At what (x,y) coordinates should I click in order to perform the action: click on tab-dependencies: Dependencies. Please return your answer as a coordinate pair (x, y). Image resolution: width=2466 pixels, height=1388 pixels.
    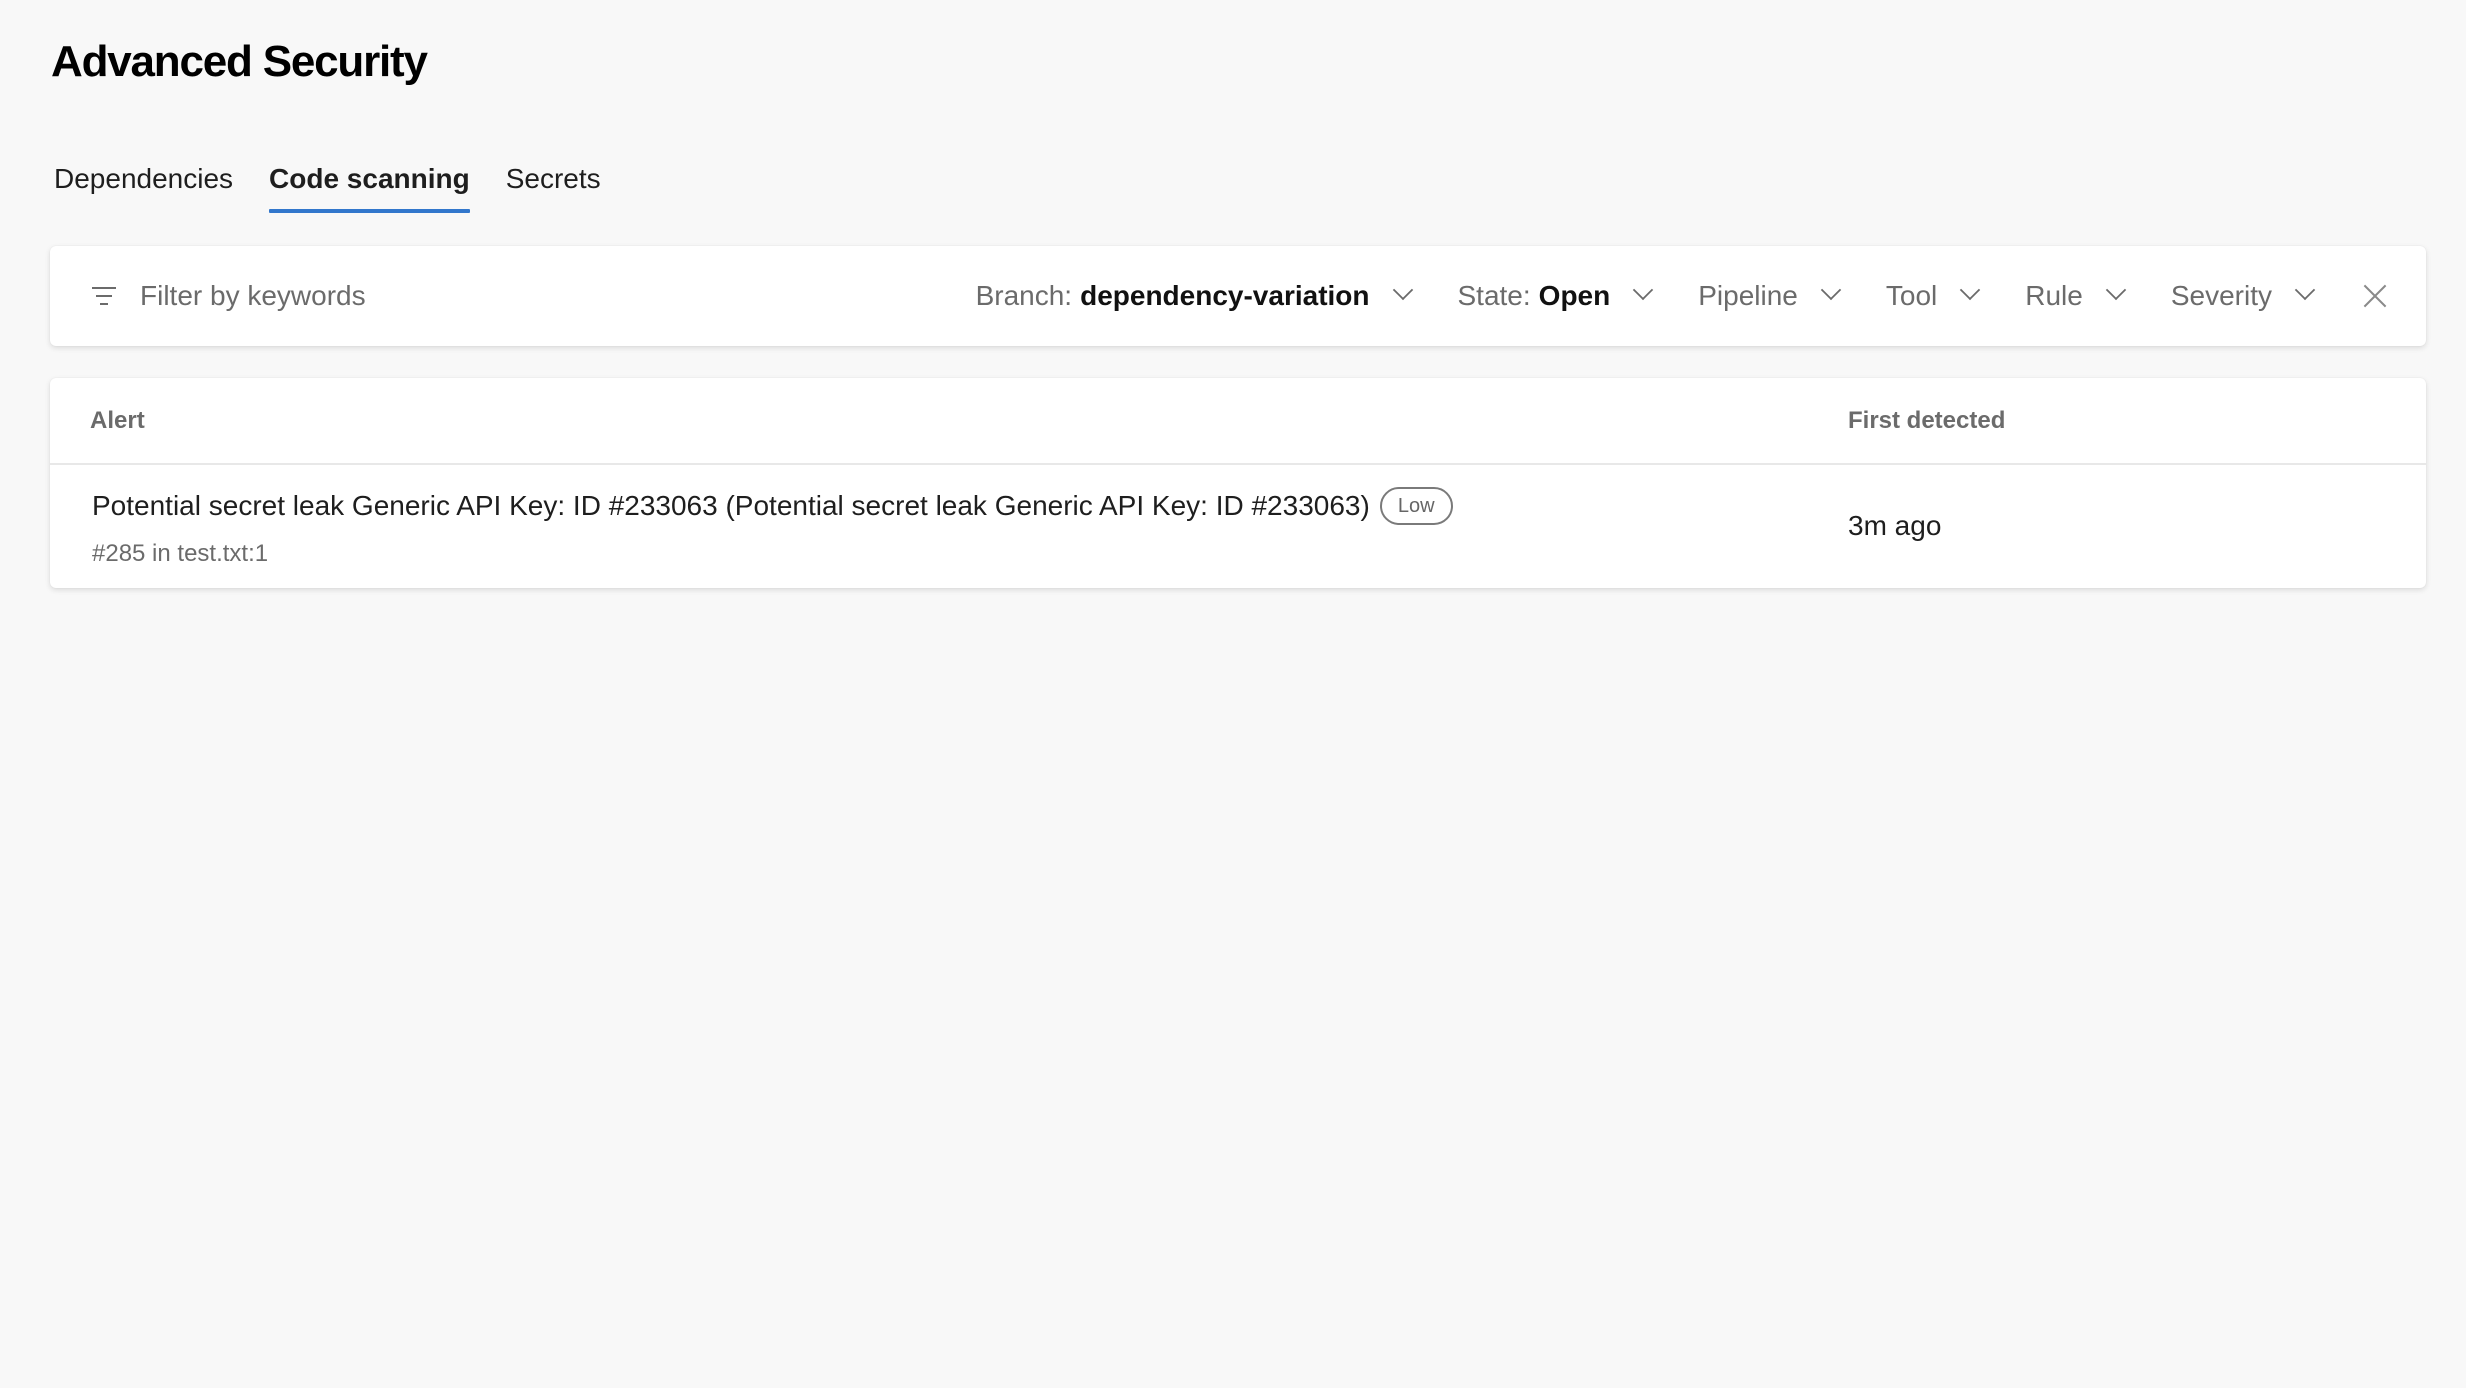
    Looking at the image, I should click on (143, 179).